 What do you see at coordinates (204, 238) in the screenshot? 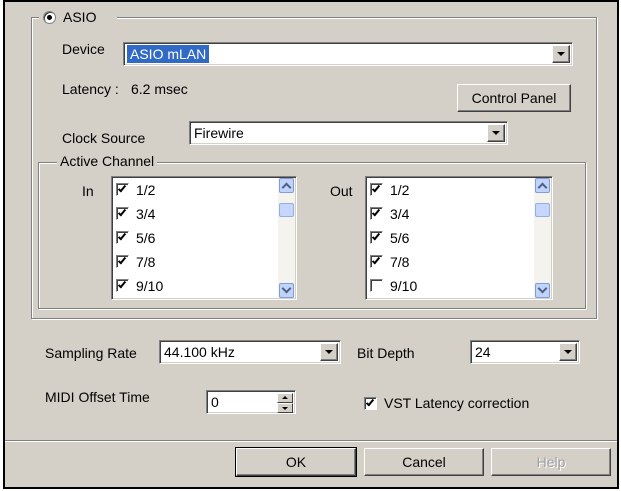
I see `in-channel-list: 1/2 3/4 5/6 7/8 9/10` at bounding box center [204, 238].